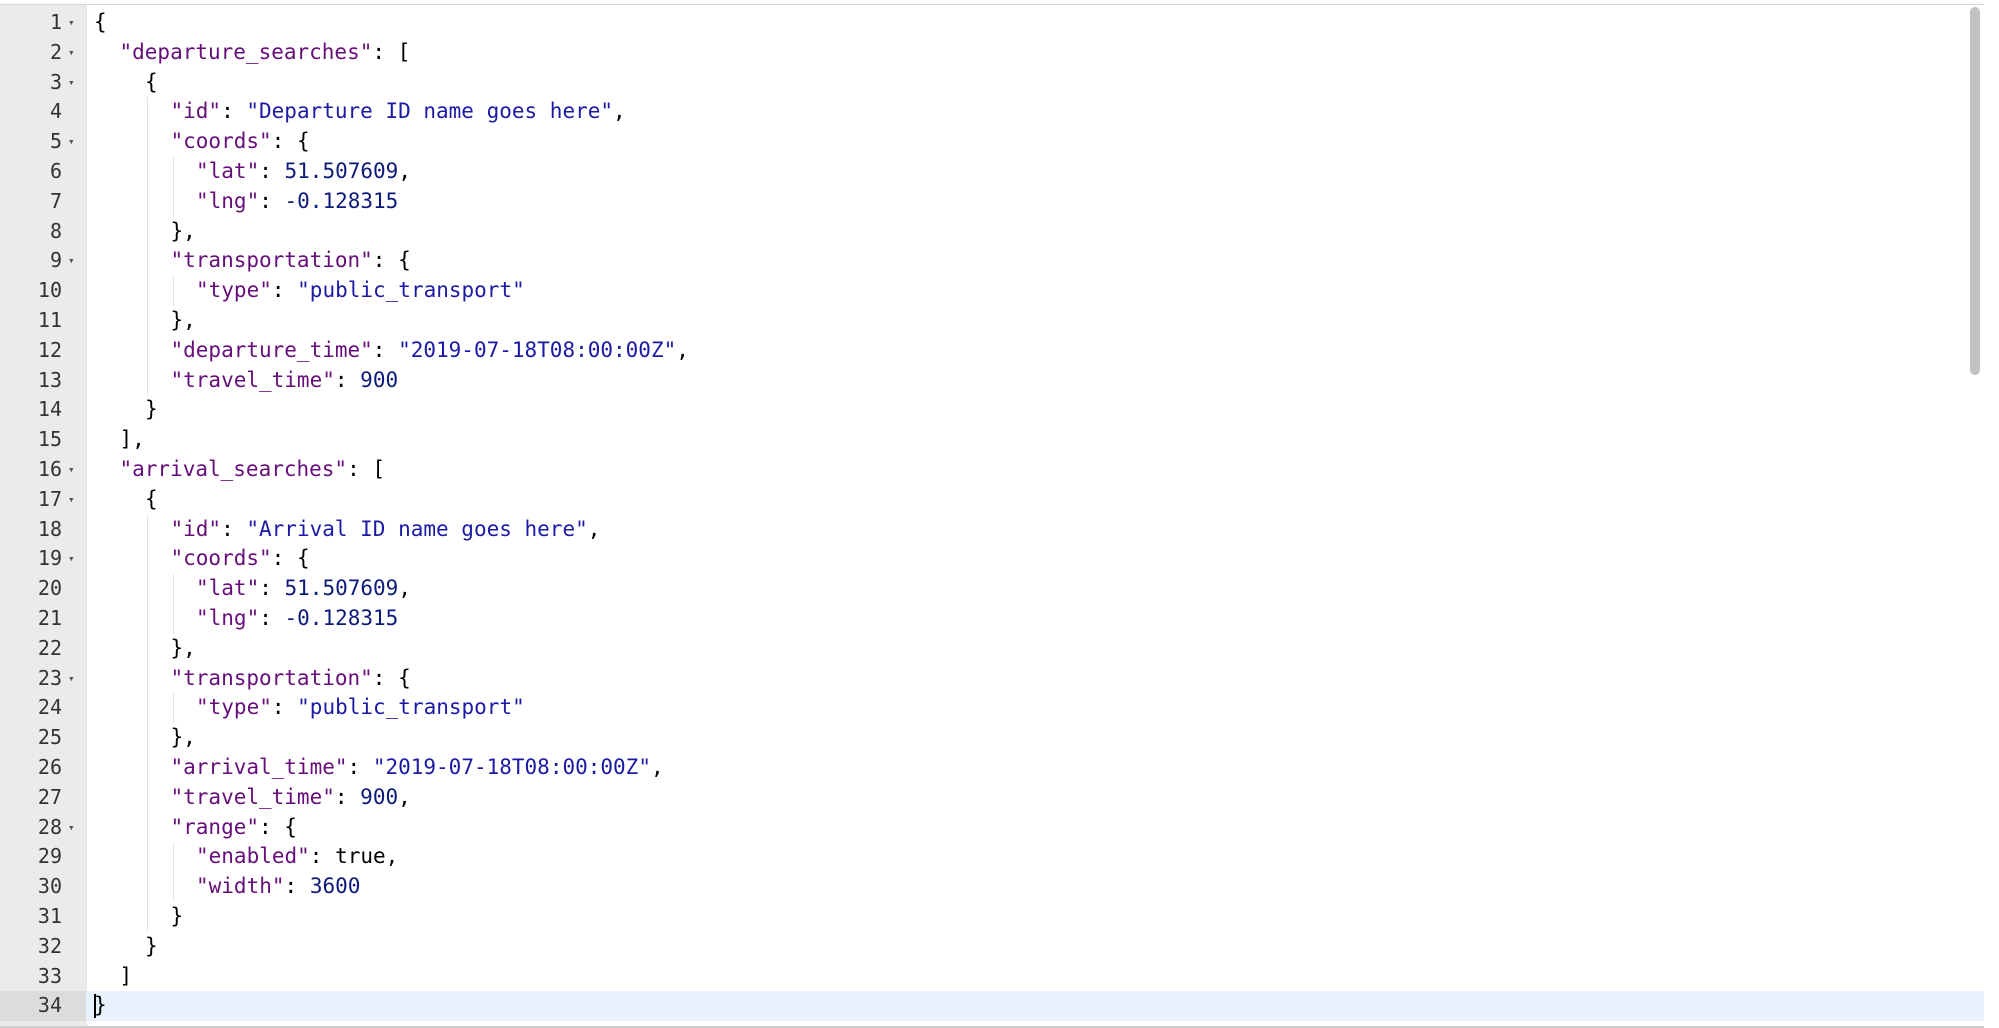  What do you see at coordinates (992, 678) in the screenshot?
I see `code-line: 23 ▾ "transportation": {` at bounding box center [992, 678].